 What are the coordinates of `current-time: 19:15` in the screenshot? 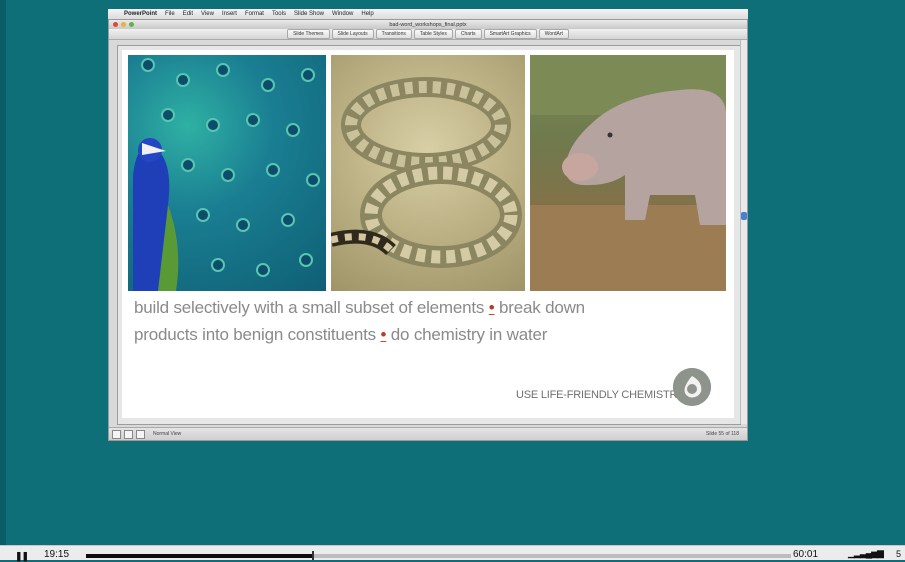 It's located at (57, 554).